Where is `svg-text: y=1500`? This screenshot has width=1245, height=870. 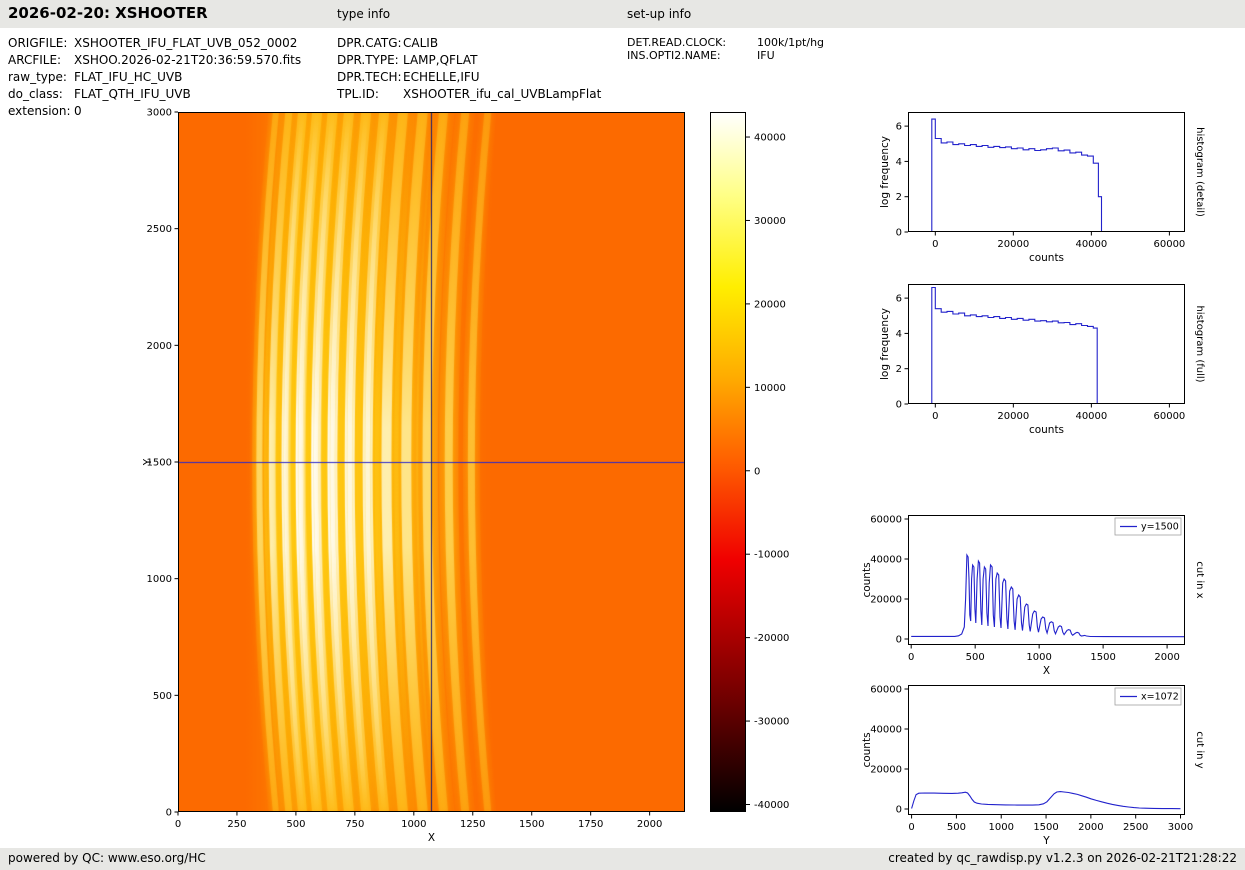
svg-text: y=1500 is located at coordinates (1160, 527).